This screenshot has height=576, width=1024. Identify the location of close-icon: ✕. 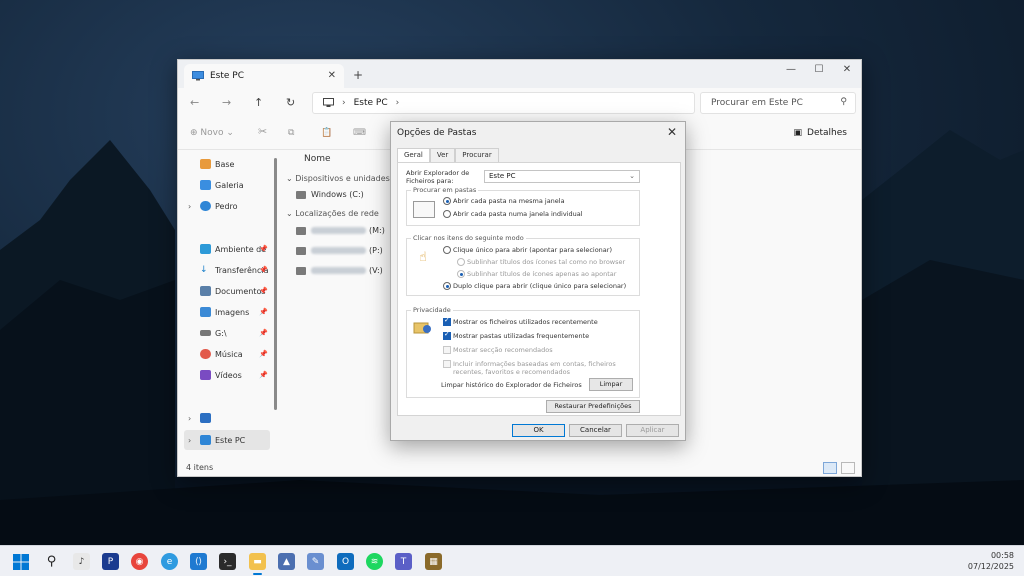
(672, 132).